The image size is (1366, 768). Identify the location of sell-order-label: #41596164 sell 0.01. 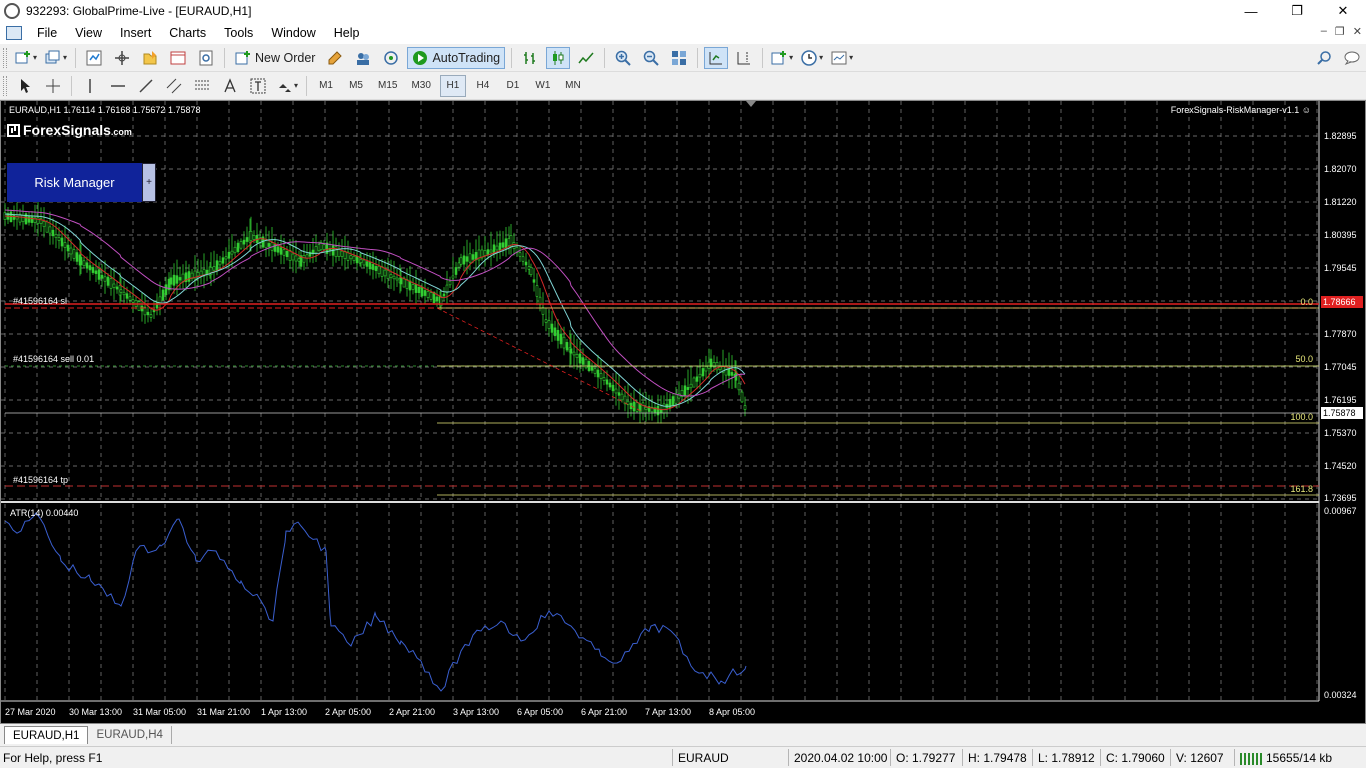
(53, 359).